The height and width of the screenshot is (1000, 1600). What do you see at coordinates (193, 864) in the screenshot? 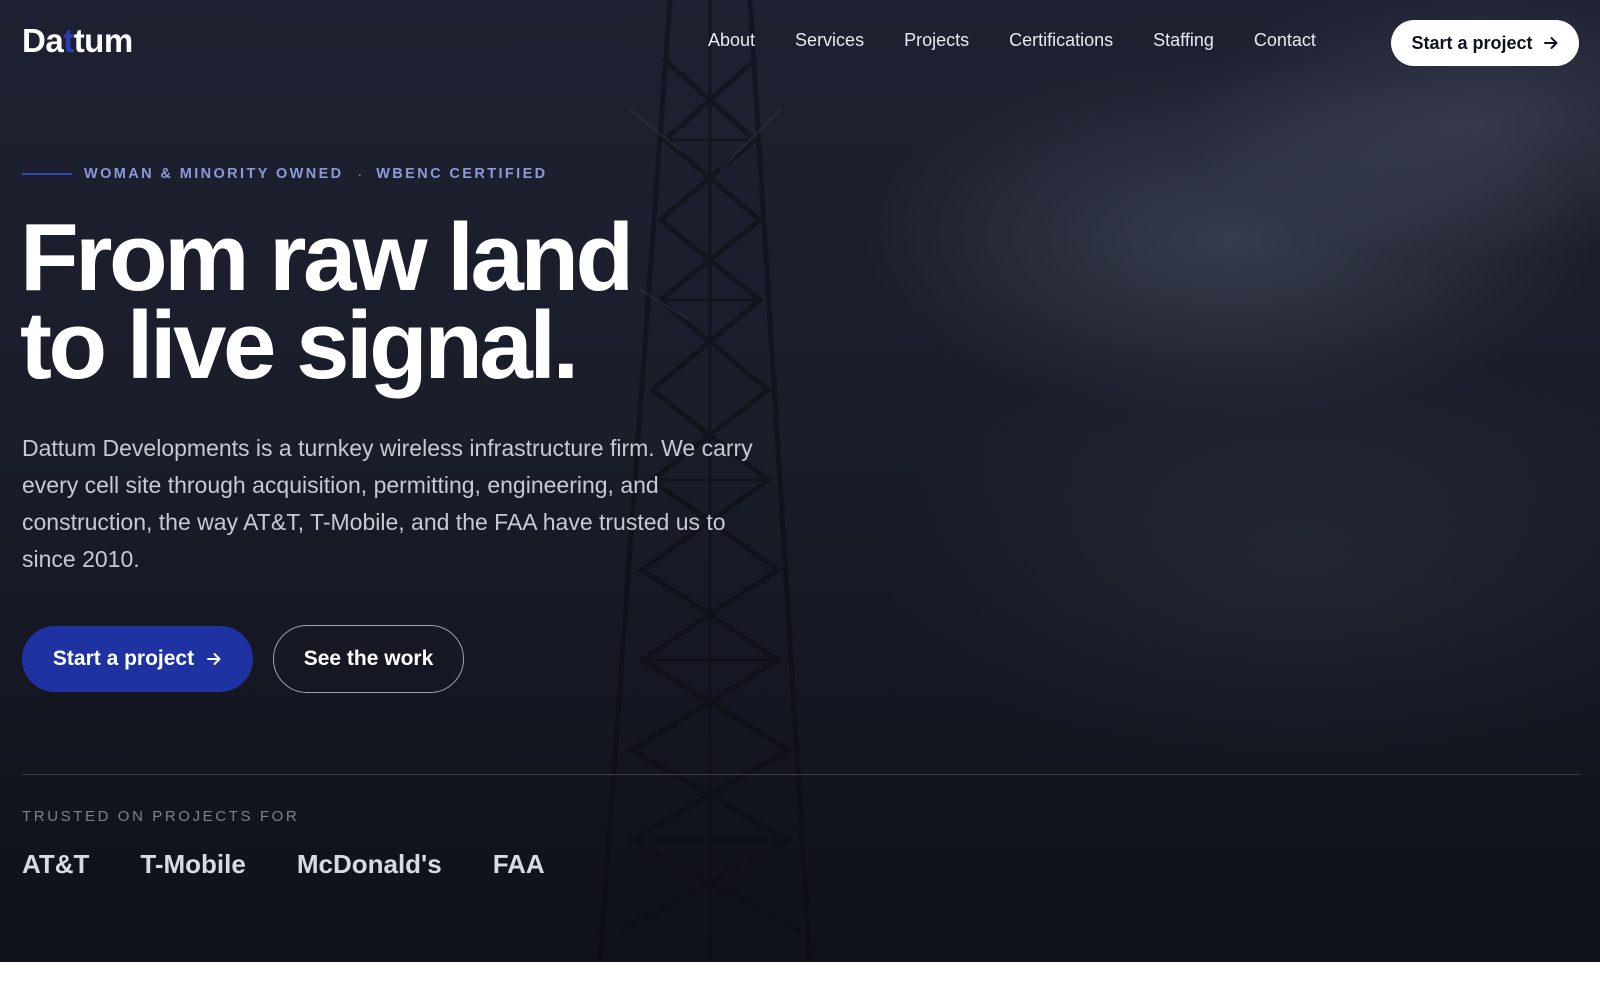
I see `client-t-mobile: T-Mobile` at bounding box center [193, 864].